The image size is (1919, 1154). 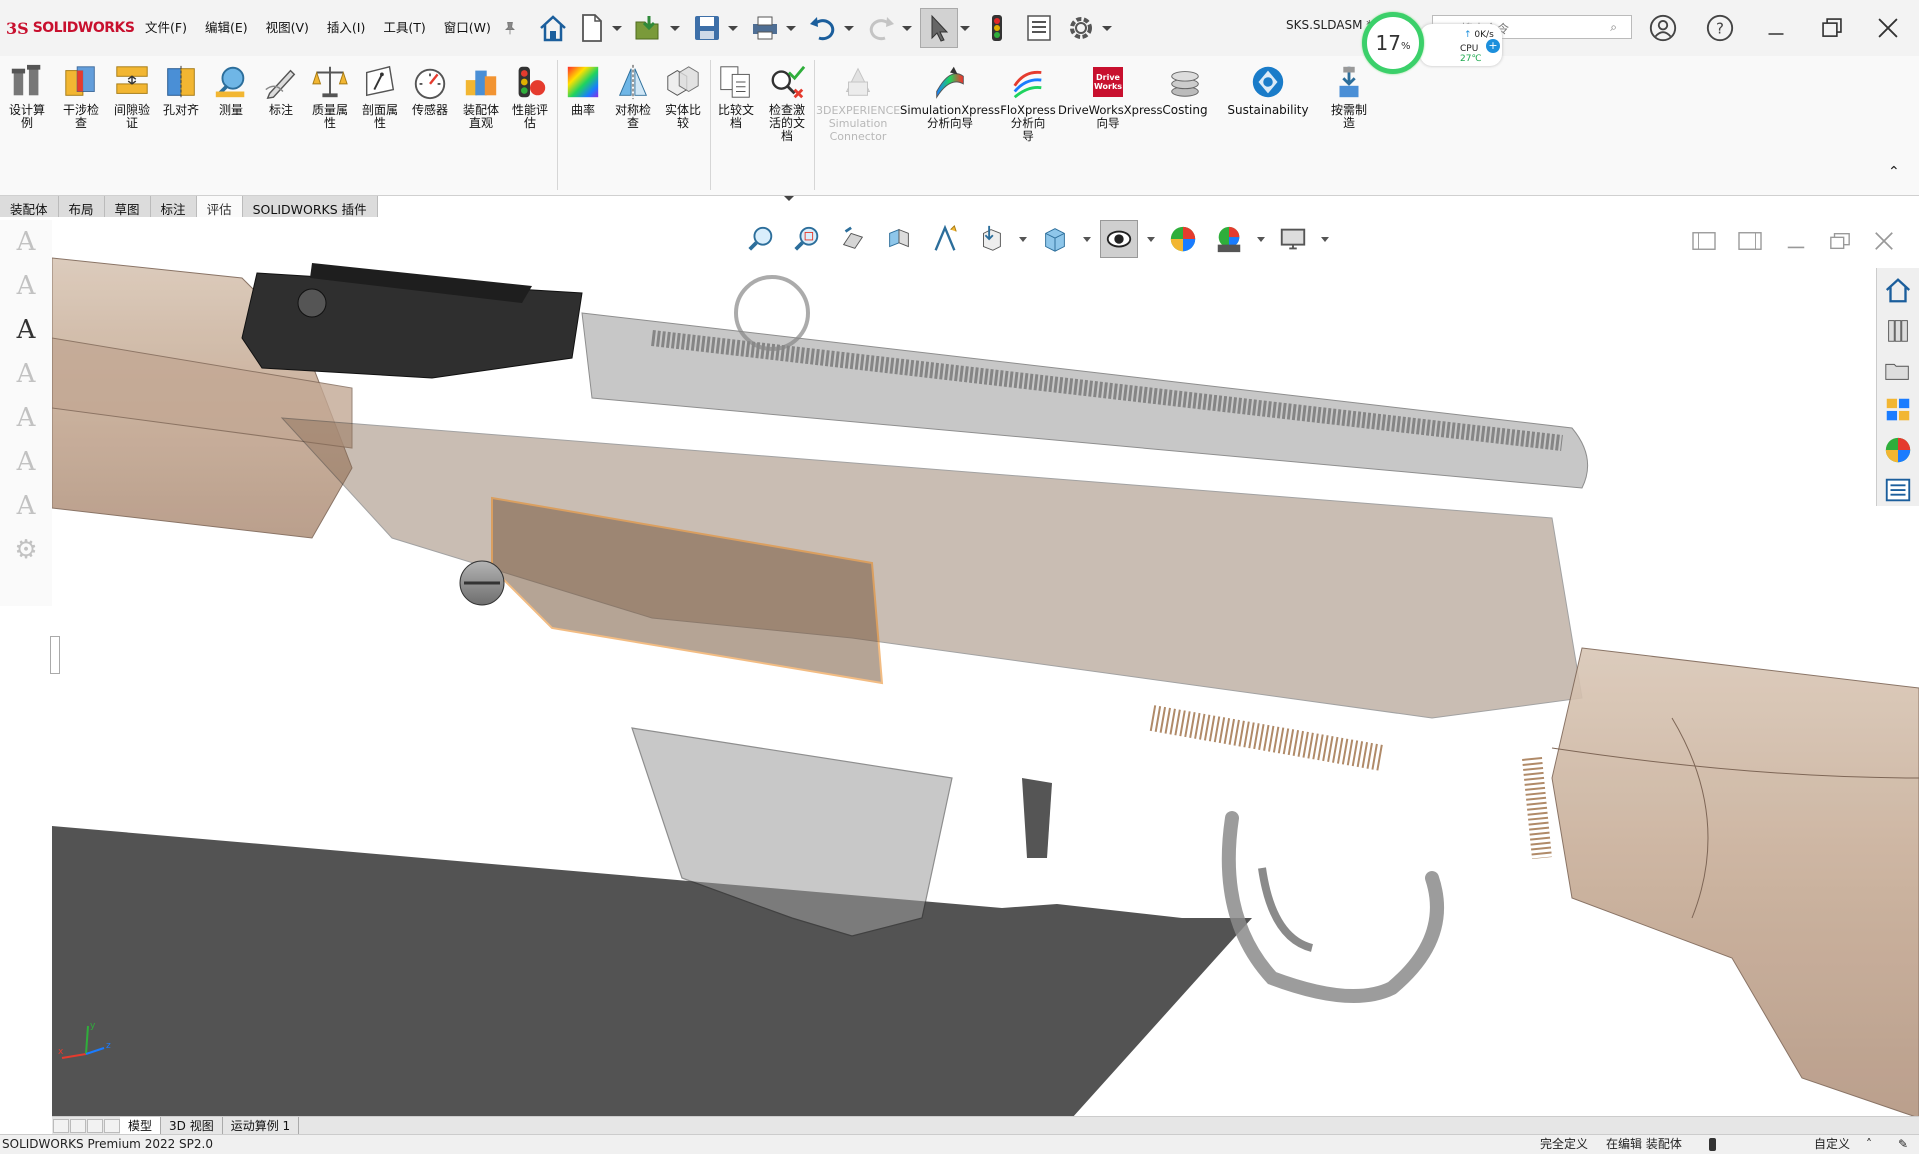 What do you see at coordinates (1898, 290) in the screenshot?
I see `solidworks-resources-icon` at bounding box center [1898, 290].